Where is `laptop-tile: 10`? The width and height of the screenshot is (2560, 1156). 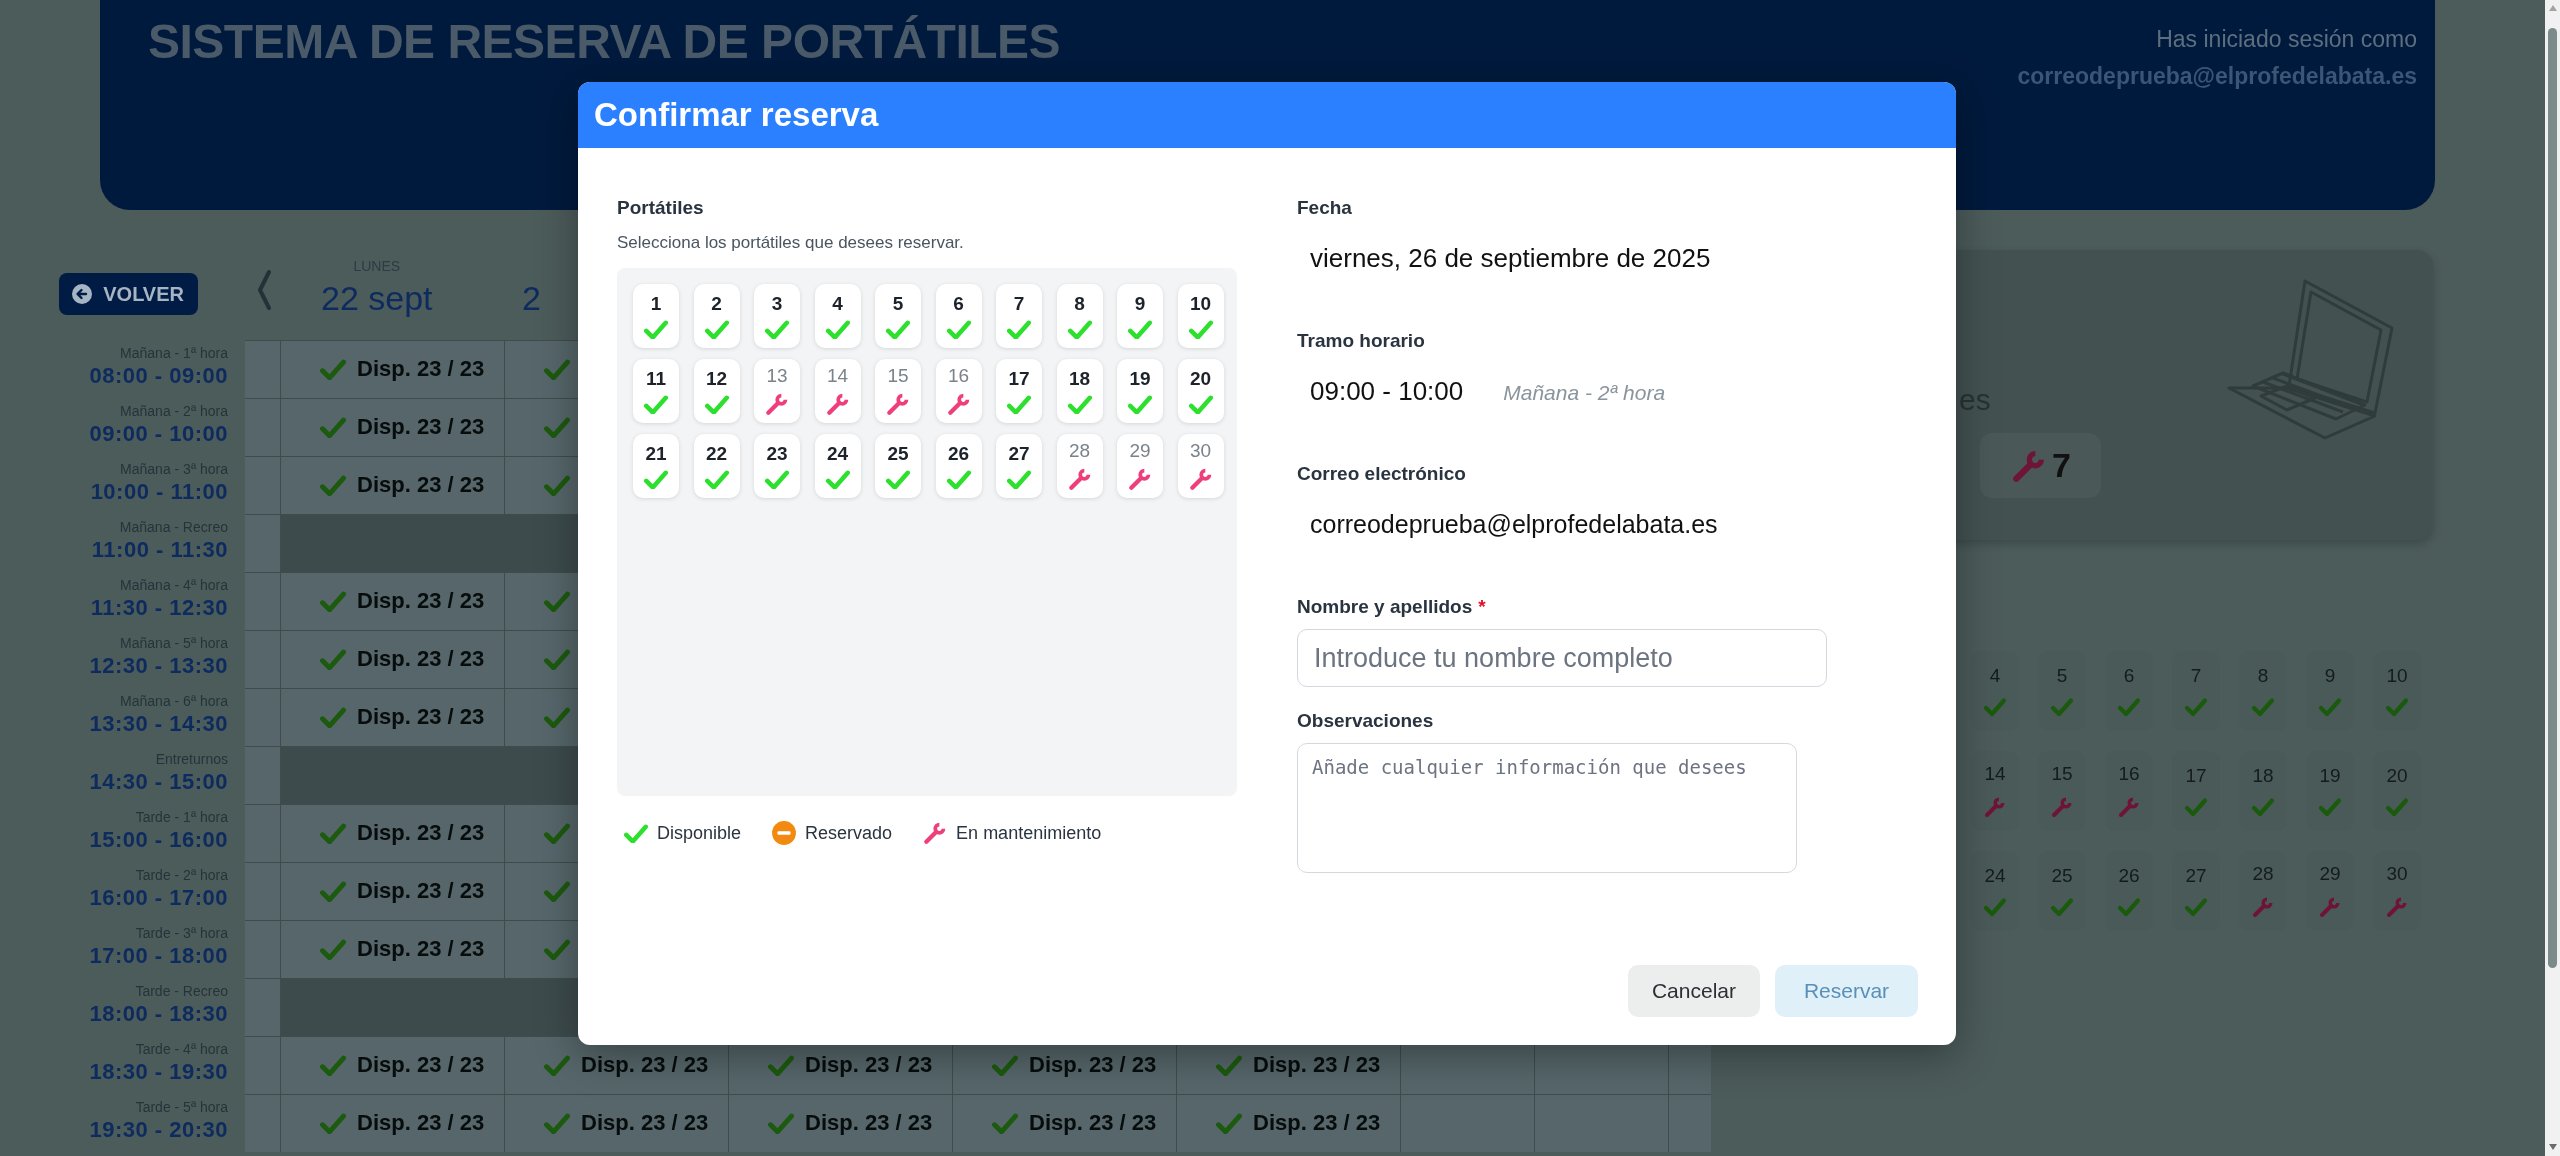 laptop-tile: 10 is located at coordinates (1200, 316).